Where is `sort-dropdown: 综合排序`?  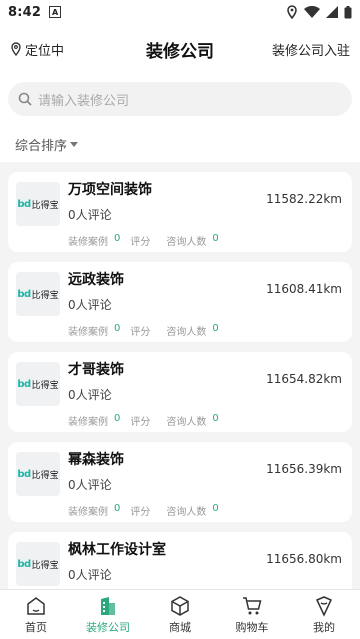
sort-dropdown: 综合排序 is located at coordinates (180, 144).